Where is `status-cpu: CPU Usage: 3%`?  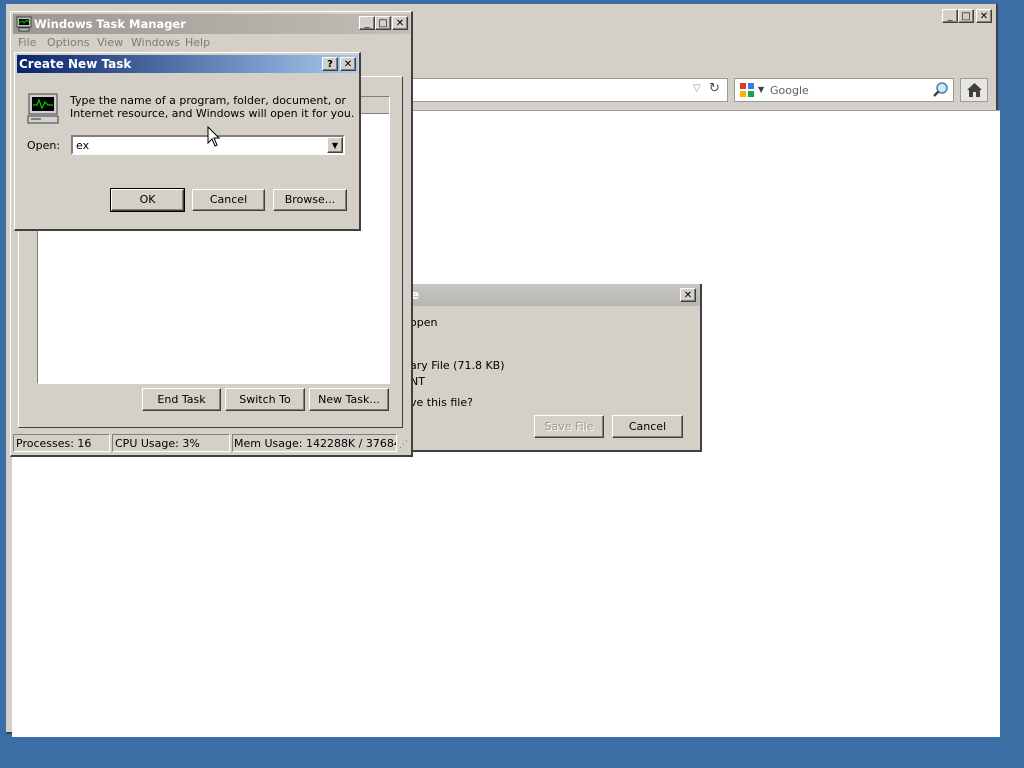
status-cpu: CPU Usage: 3% is located at coordinates (171, 443).